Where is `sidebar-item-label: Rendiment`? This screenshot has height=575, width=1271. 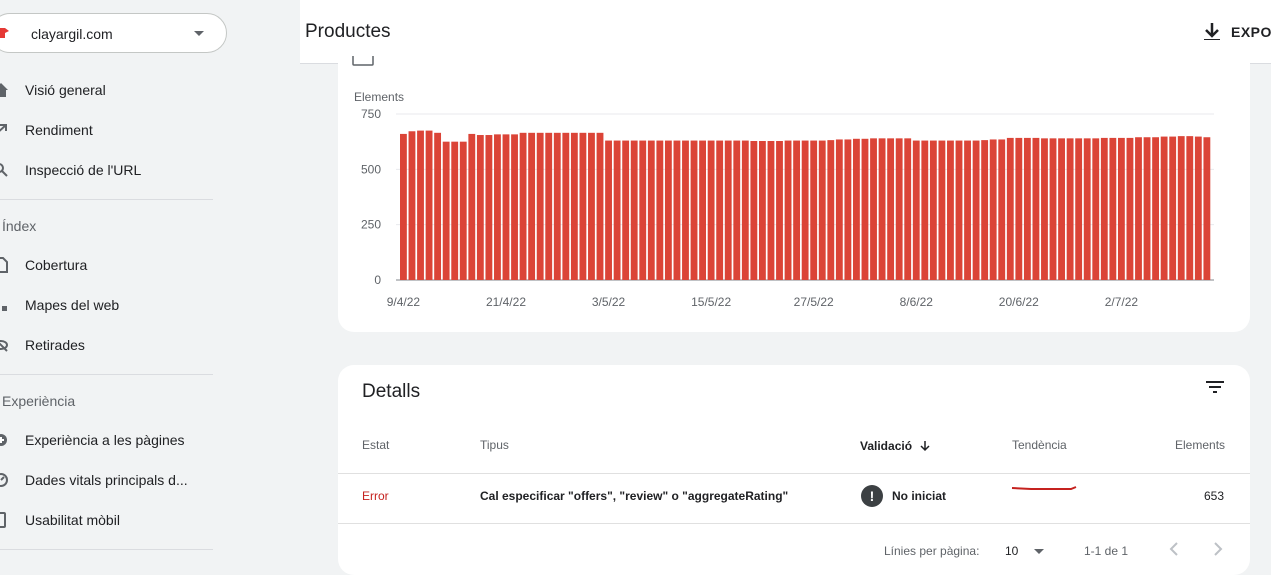 sidebar-item-label: Rendiment is located at coordinates (59, 130).